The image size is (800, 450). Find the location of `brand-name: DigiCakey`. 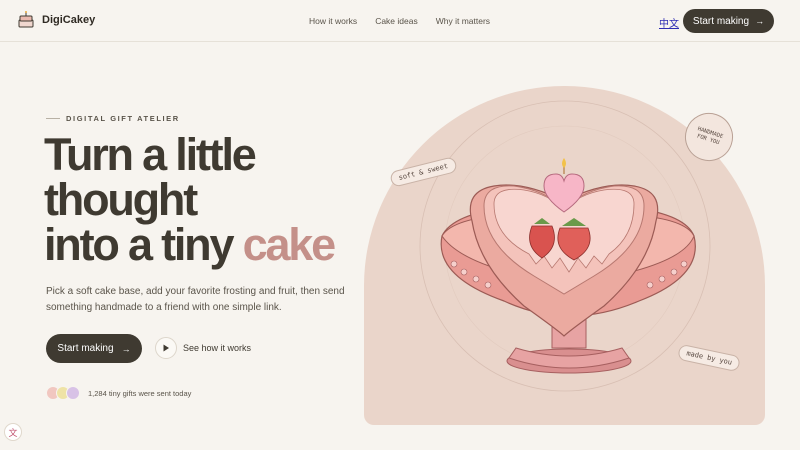

brand-name: DigiCakey is located at coordinates (69, 20).